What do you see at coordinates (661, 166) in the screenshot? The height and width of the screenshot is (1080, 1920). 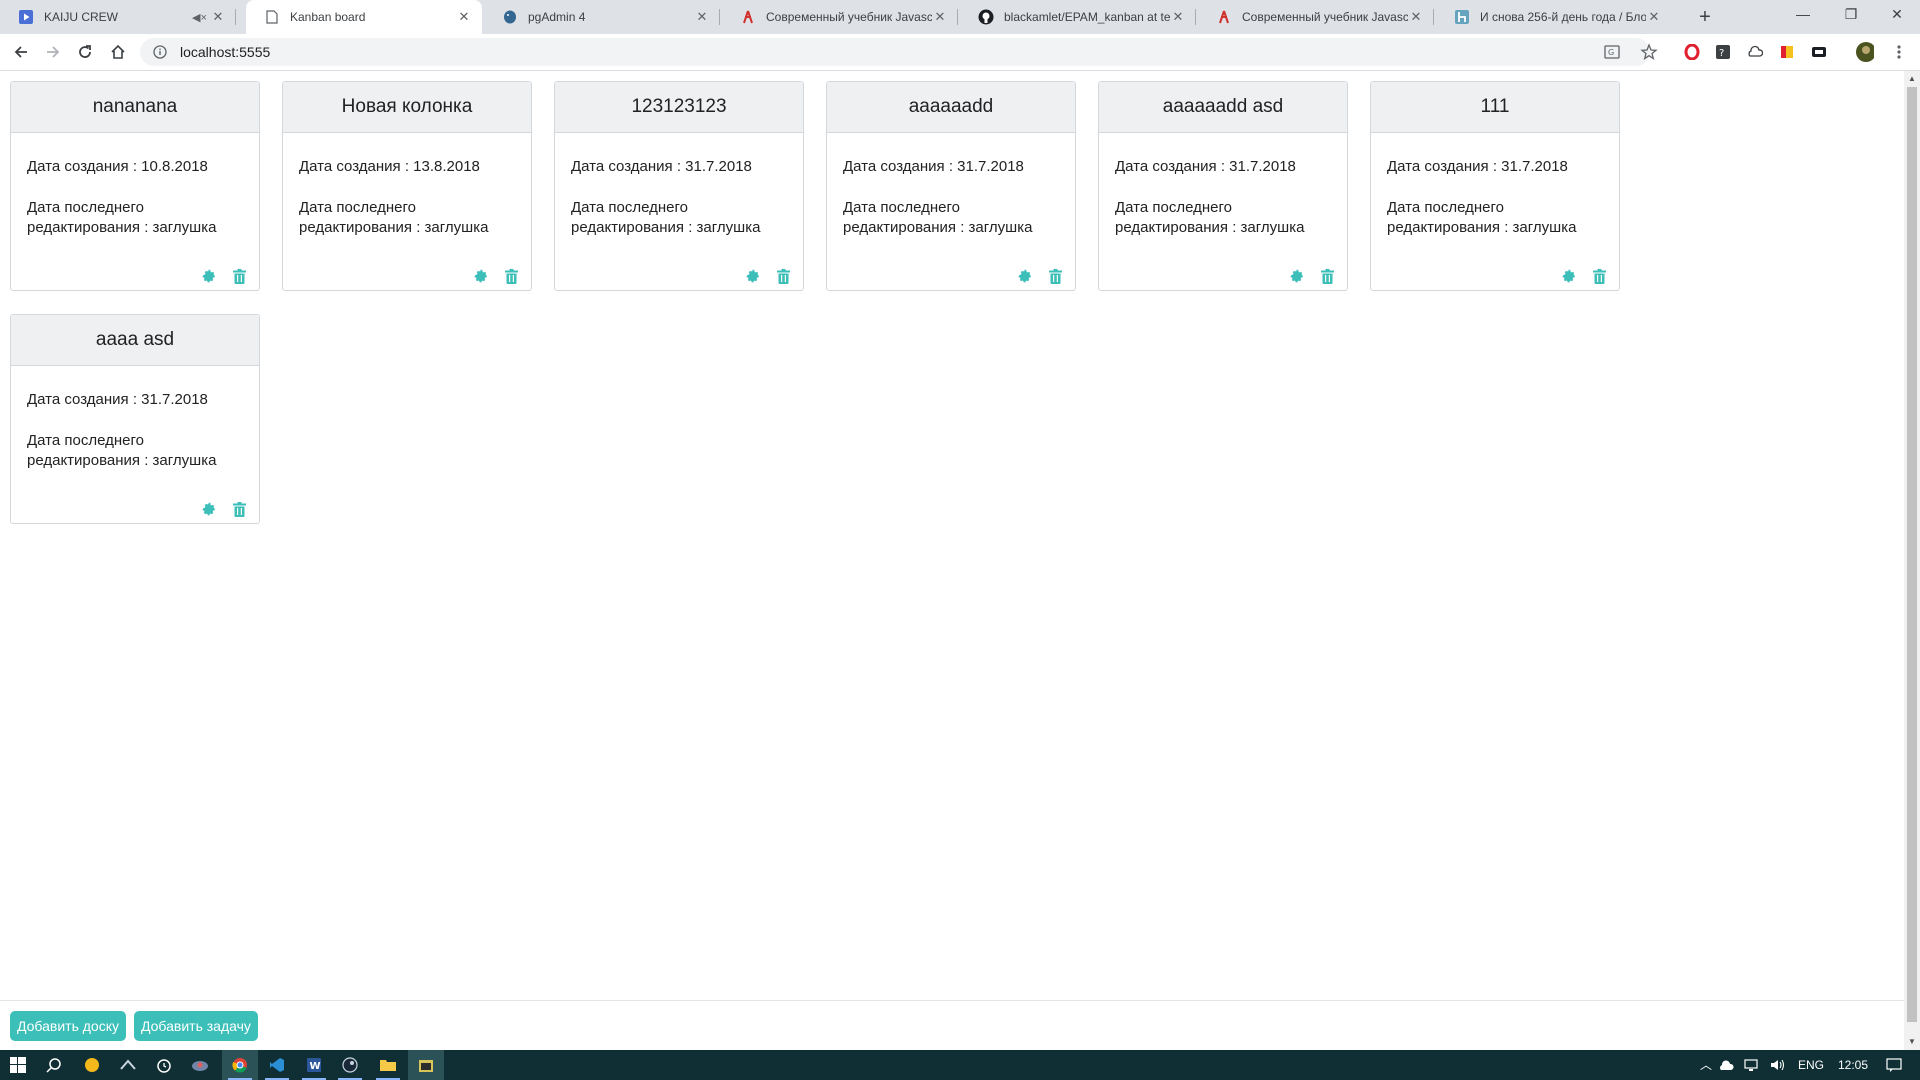 I see `board-created-date: Дата создания : 31.7.2018` at bounding box center [661, 166].